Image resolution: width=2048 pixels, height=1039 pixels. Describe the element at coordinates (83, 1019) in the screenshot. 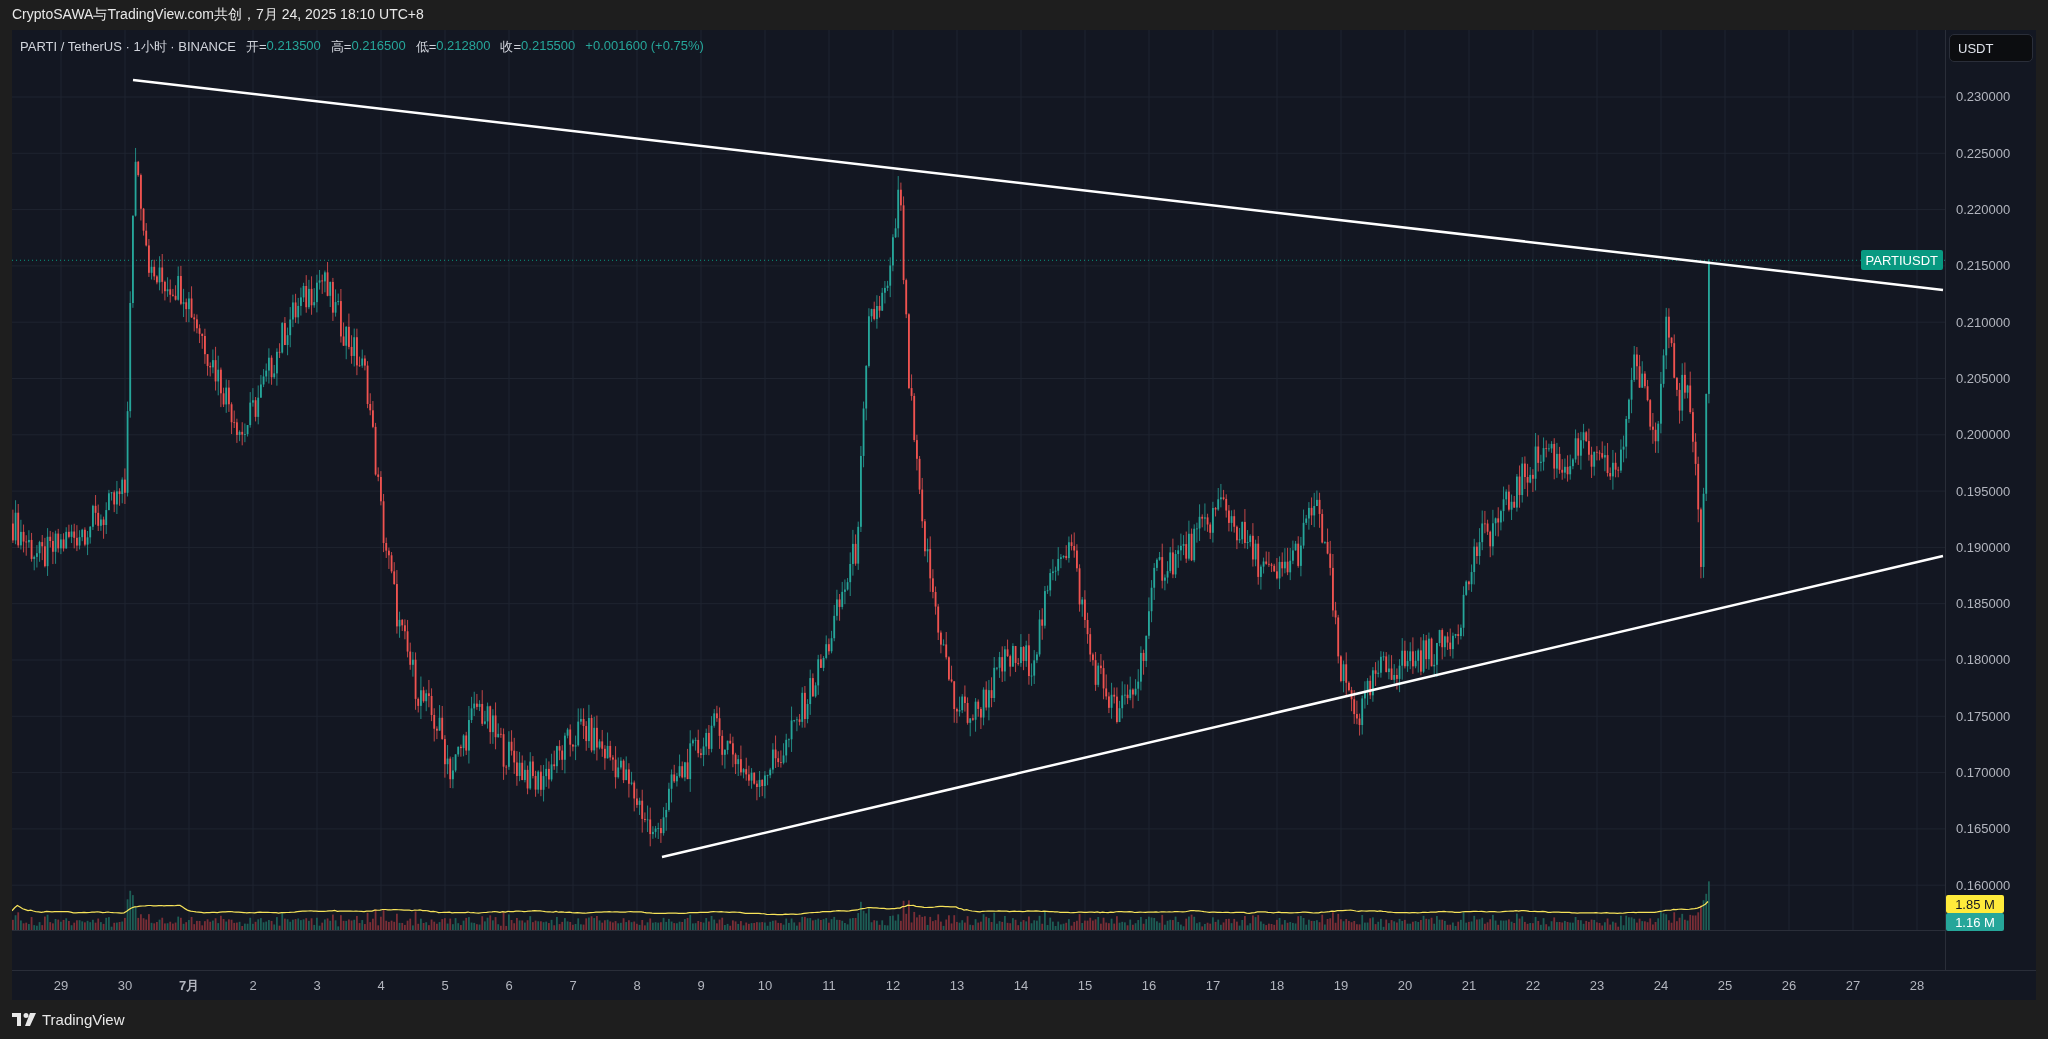

I see `brand-name: TradingView` at that location.